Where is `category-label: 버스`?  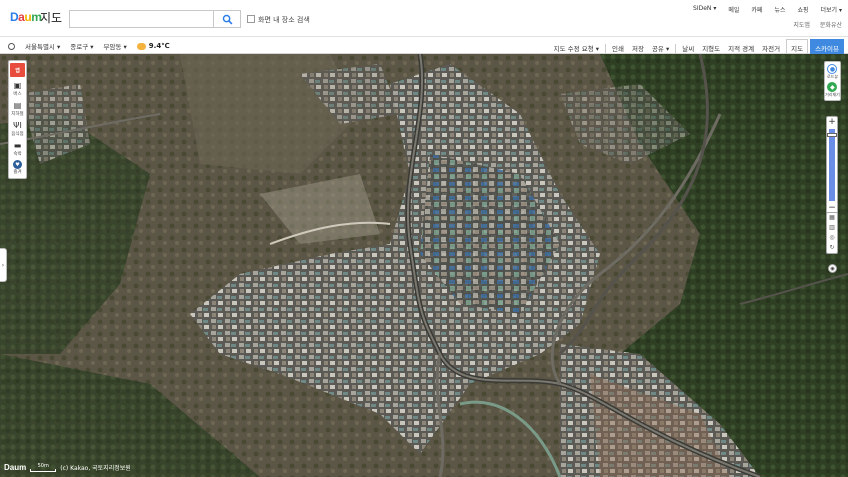
category-label: 버스 is located at coordinates (17, 94).